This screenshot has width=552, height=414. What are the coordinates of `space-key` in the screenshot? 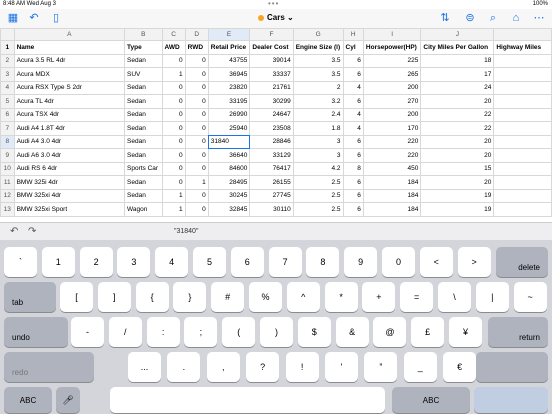 It's located at (247, 400).